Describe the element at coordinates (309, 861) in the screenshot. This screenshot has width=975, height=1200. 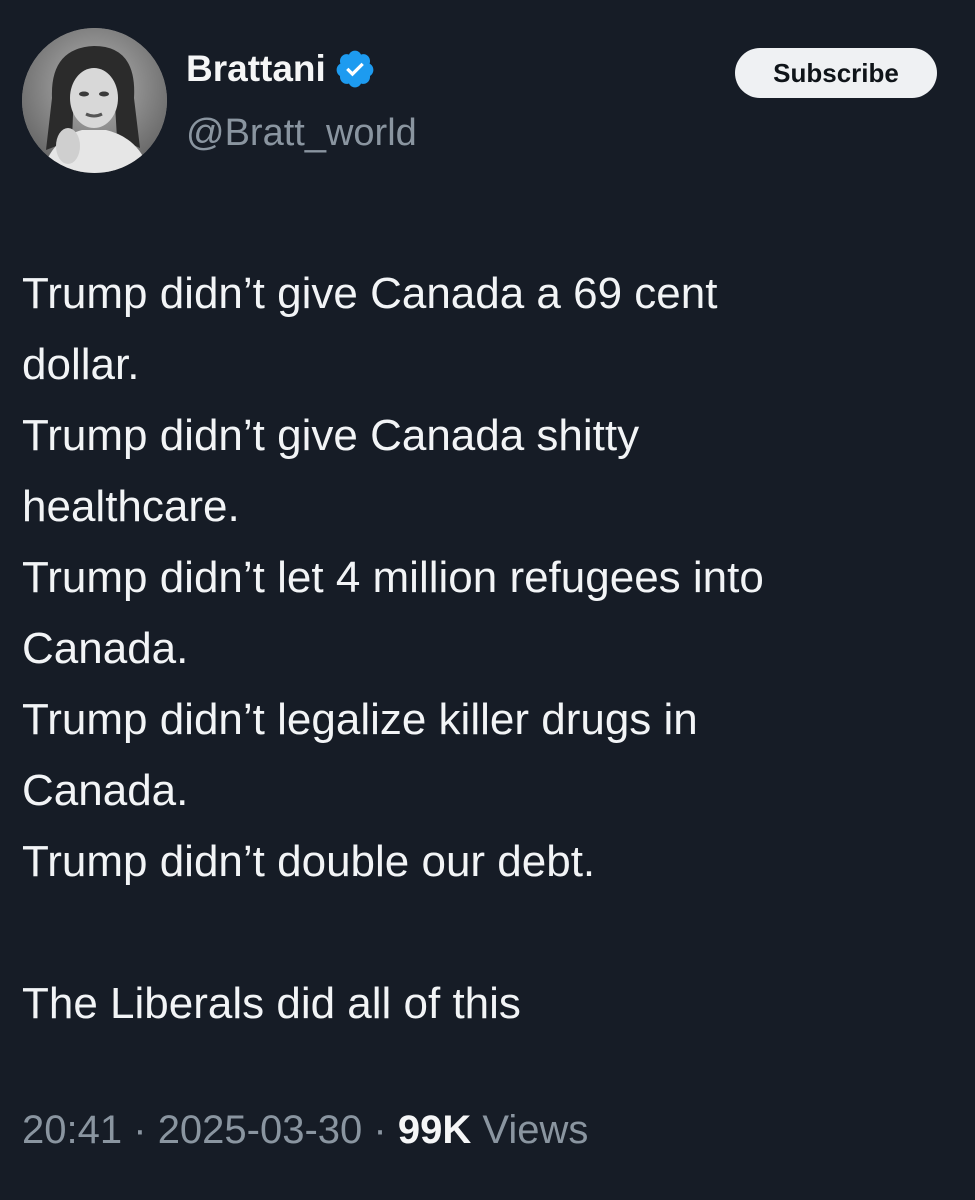
I see `tweet-line: Trump didn’t double our debt.` at that location.